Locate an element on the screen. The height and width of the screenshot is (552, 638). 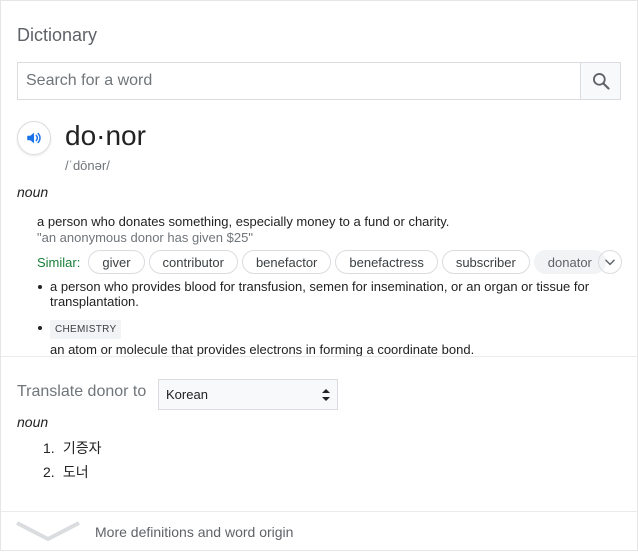
translation-text: 도너 is located at coordinates (75, 472).